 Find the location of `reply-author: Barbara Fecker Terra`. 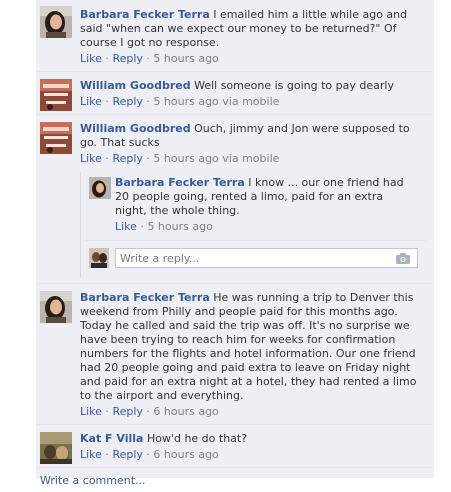

reply-author: Barbara Fecker Terra is located at coordinates (180, 182).